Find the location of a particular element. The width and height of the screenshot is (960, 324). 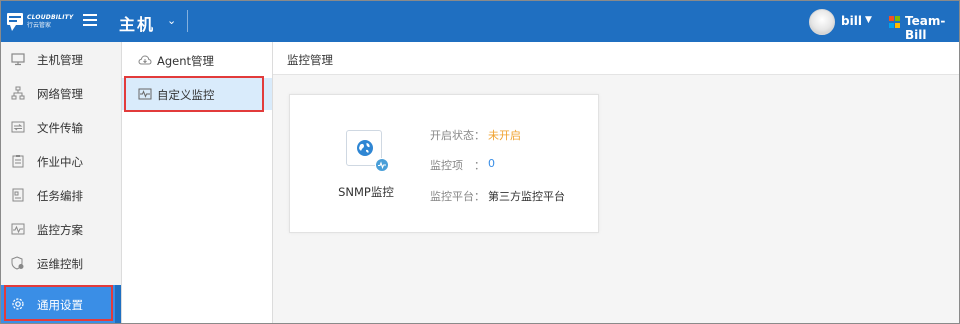

subnav-item-agent-management: Agent管理 is located at coordinates (197, 60).